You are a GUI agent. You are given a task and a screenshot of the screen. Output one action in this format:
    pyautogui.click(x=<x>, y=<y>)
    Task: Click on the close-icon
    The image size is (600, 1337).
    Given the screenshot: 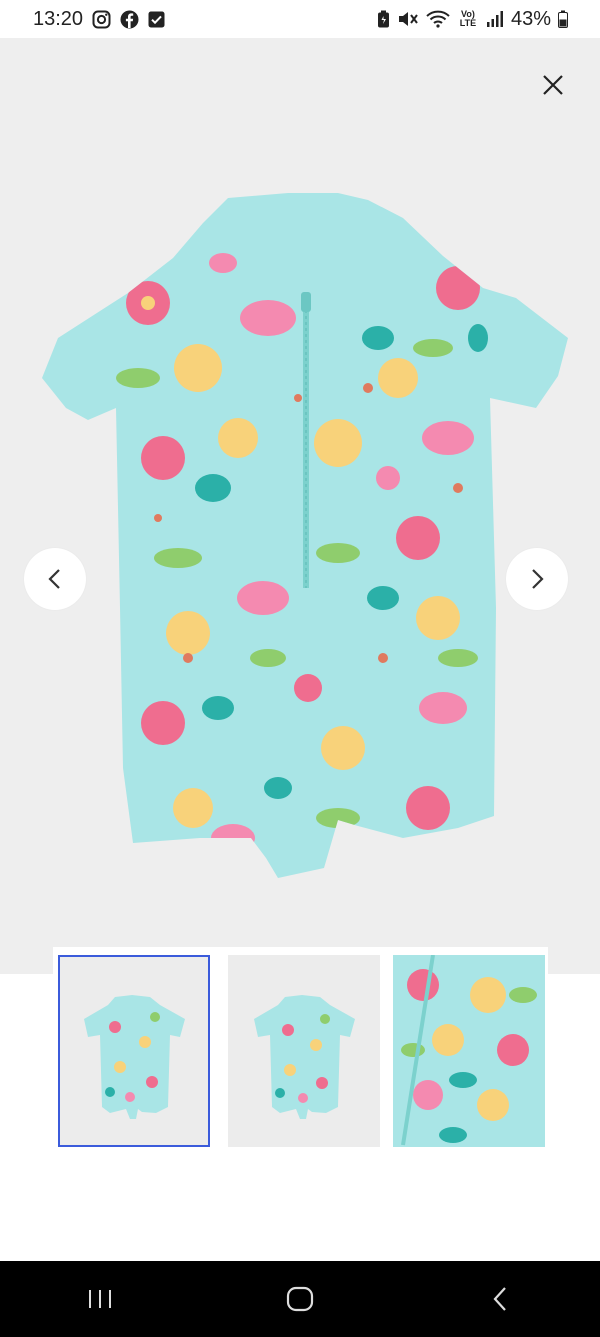 What is the action you would take?
    pyautogui.click(x=553, y=85)
    